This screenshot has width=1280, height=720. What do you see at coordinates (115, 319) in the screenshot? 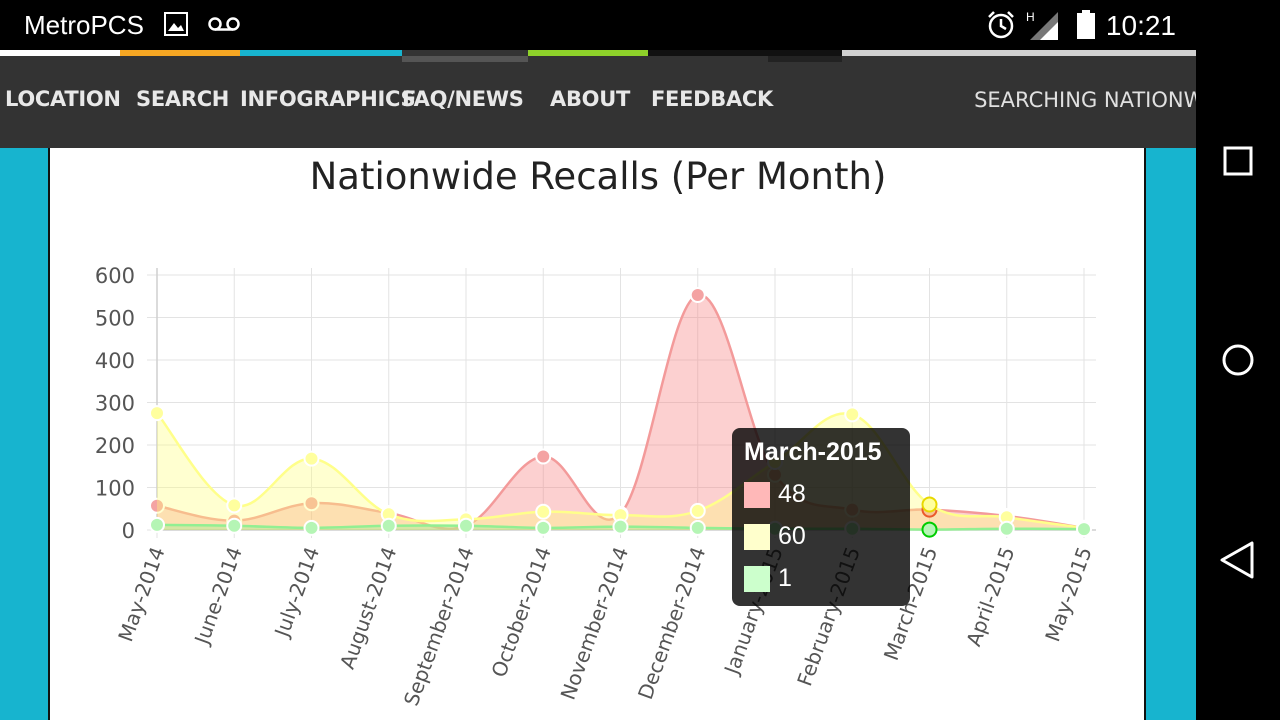
I see `y-tick-label: 500` at bounding box center [115, 319].